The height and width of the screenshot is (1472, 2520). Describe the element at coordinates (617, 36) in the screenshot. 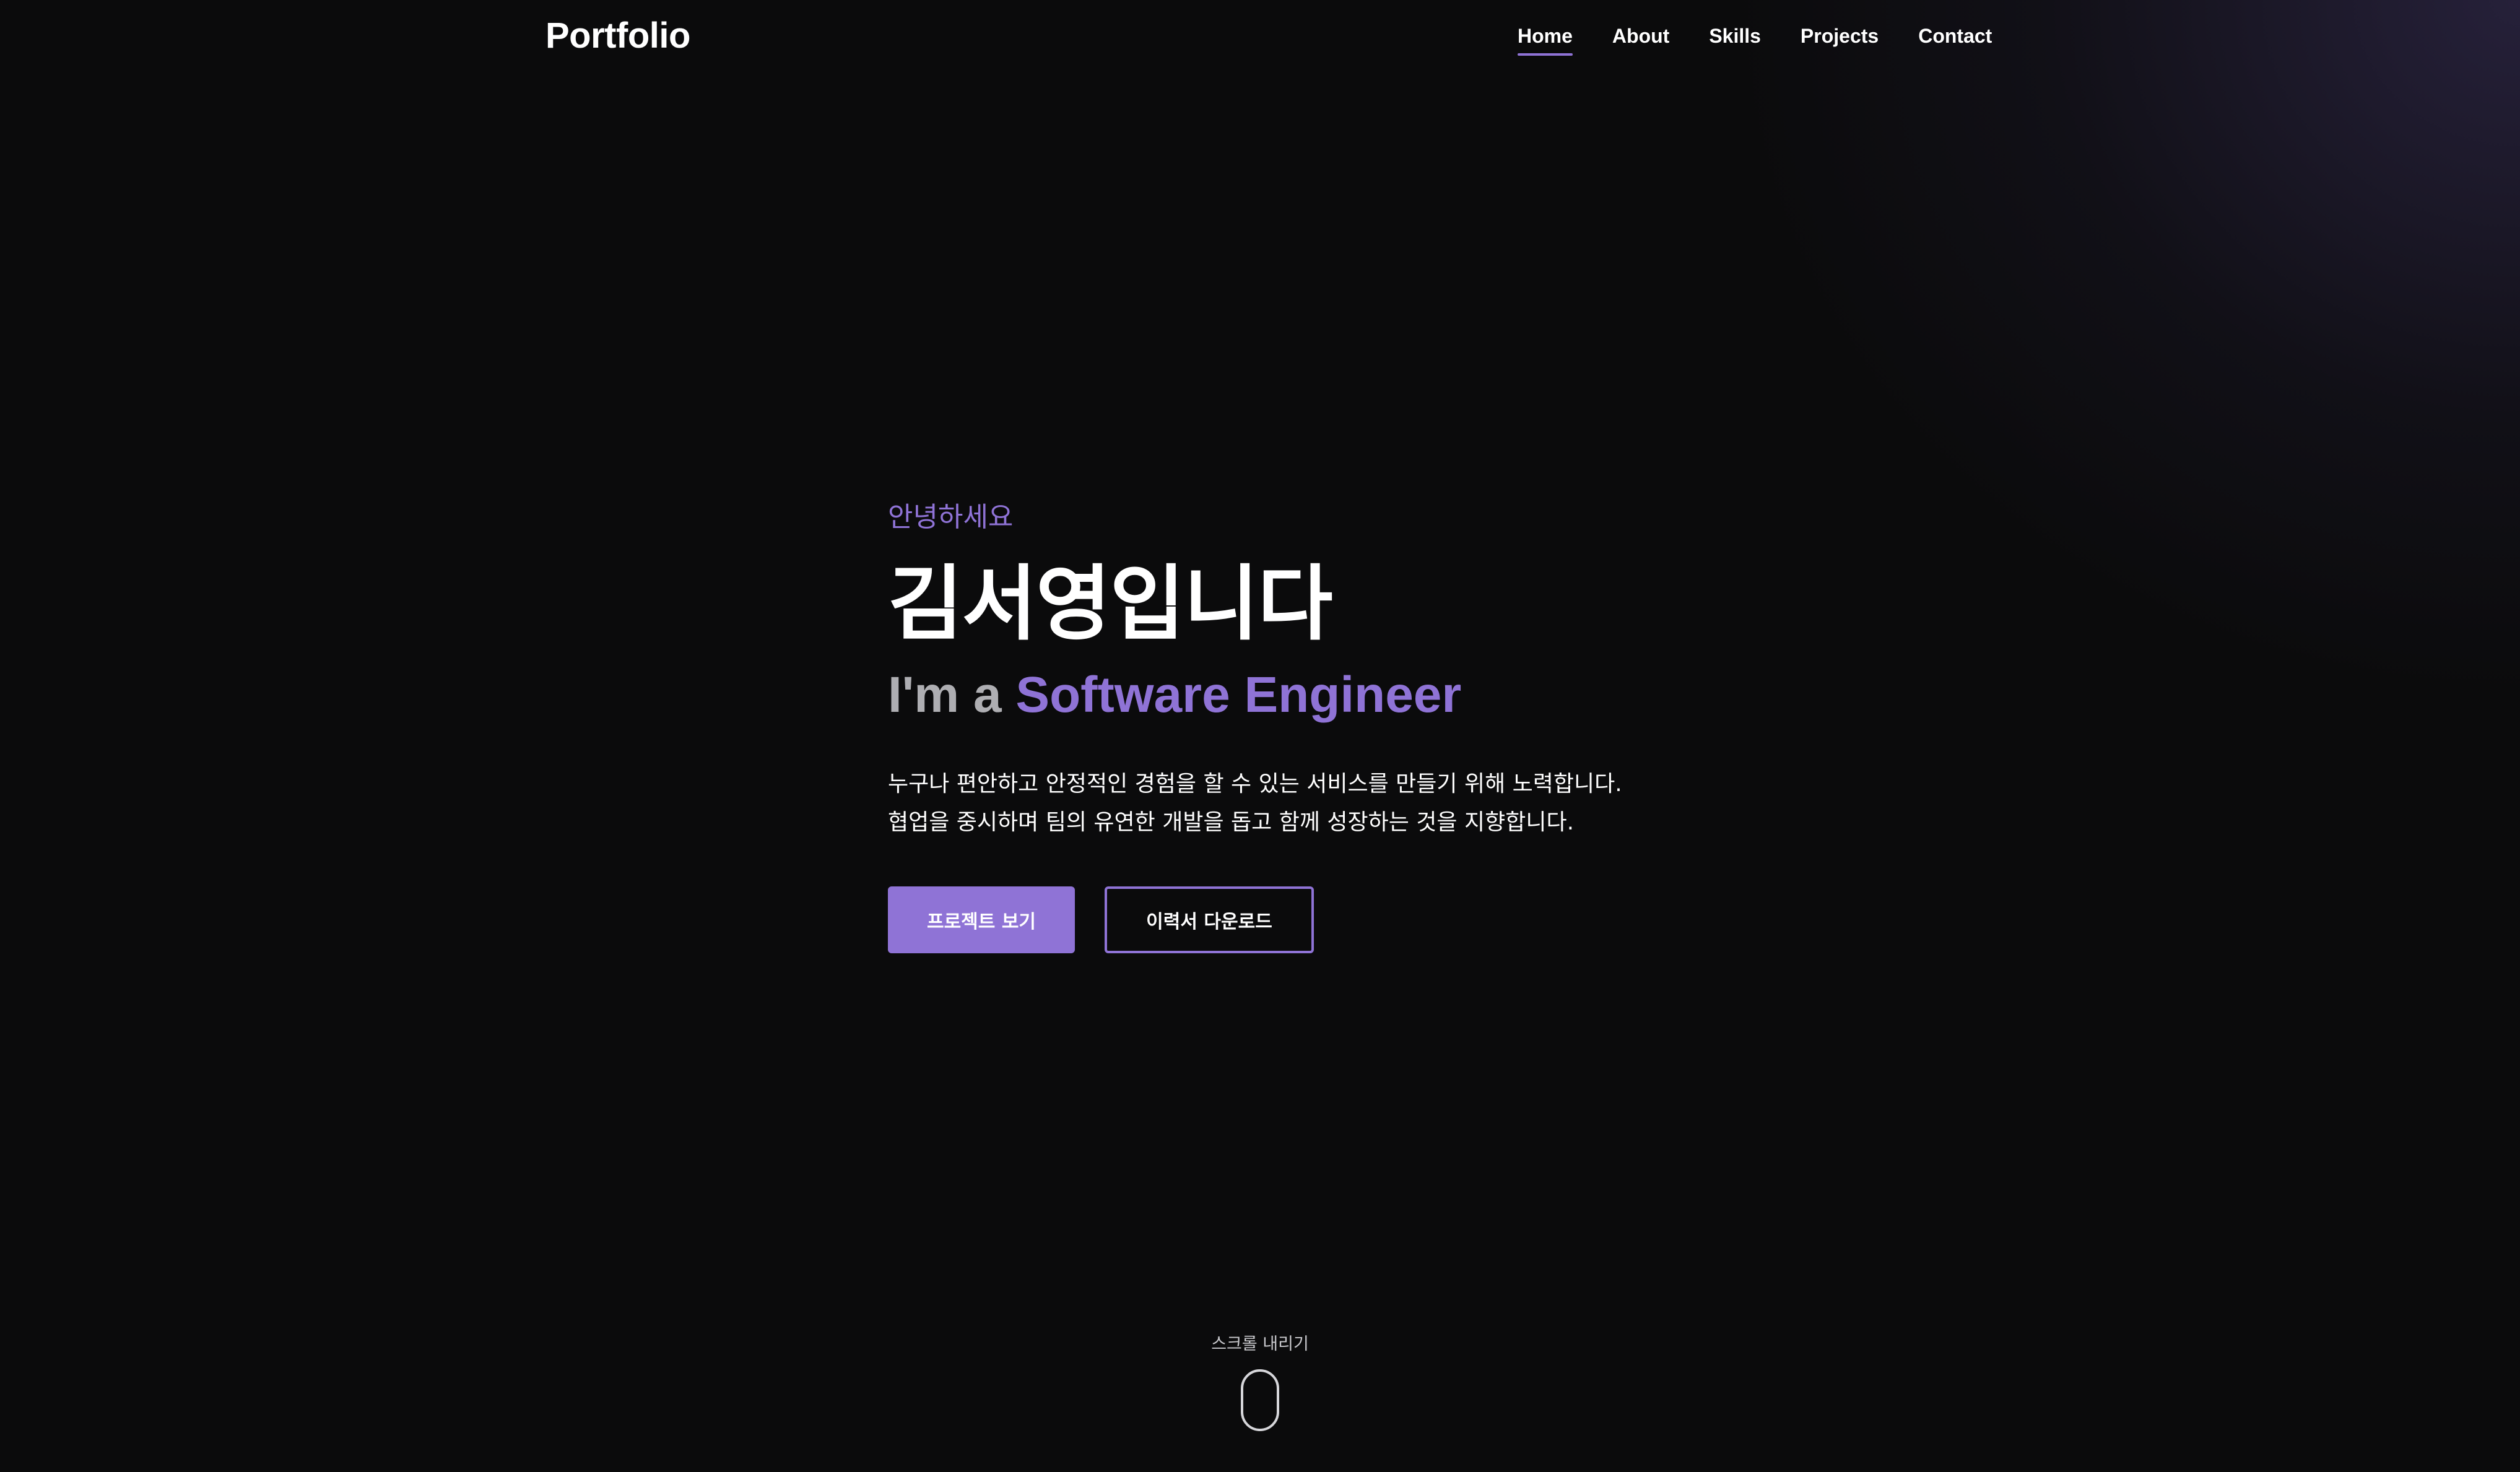

I see `site-logo: Portfolio` at that location.